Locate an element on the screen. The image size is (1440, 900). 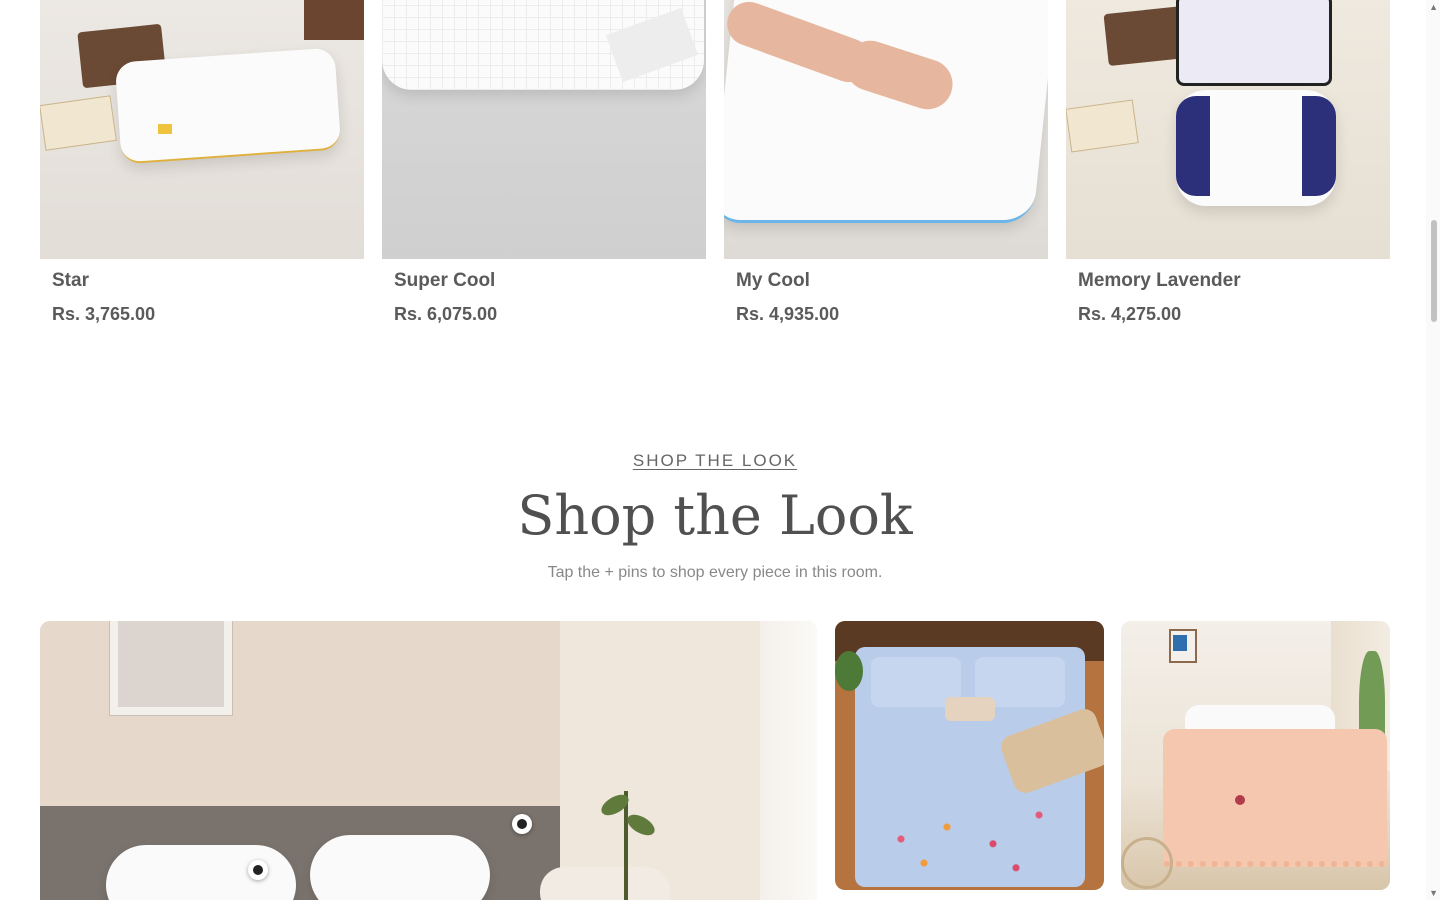
product-name: My Cool is located at coordinates (773, 281).